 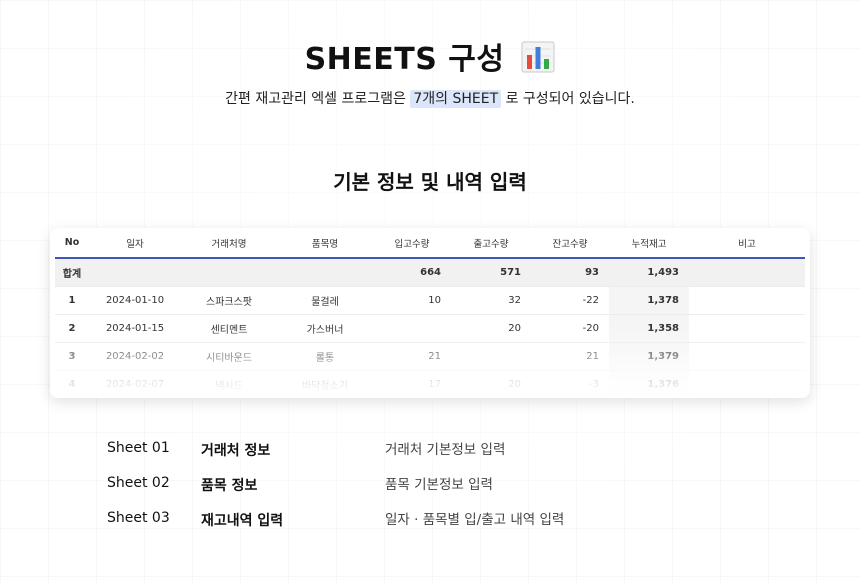 I want to click on row-out: 32, so click(x=491, y=300).